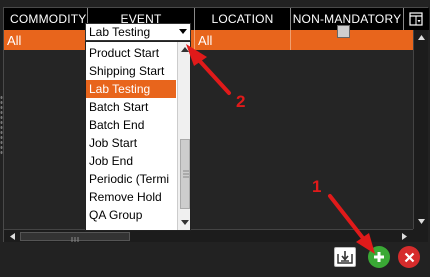 This screenshot has height=277, width=430. What do you see at coordinates (317, 186) in the screenshot?
I see `annotation-label-1: 1` at bounding box center [317, 186].